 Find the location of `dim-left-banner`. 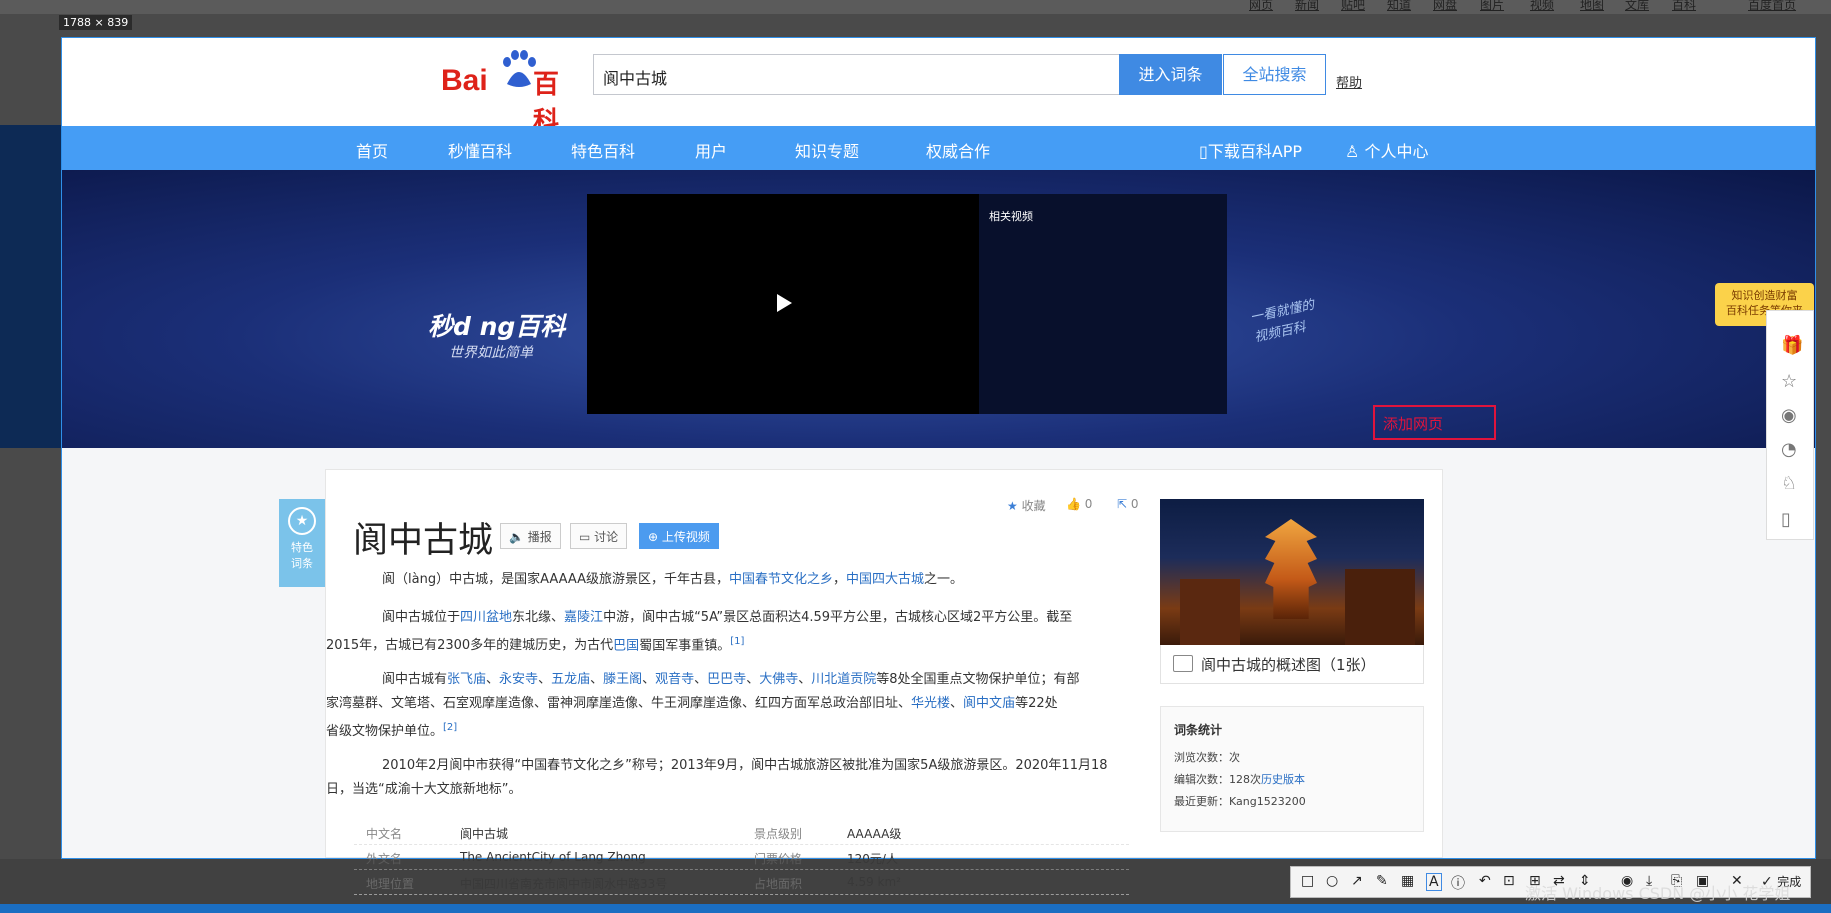

dim-left-banner is located at coordinates (30, 286).